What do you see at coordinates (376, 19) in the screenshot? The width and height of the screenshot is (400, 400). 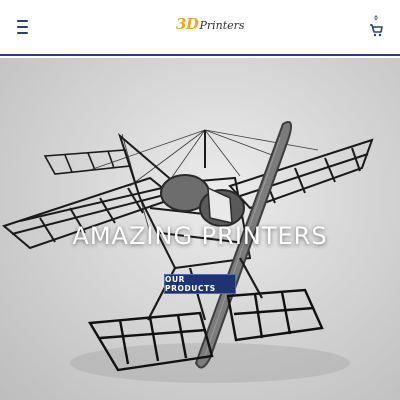 I see `cart-count-badge: 0` at bounding box center [376, 19].